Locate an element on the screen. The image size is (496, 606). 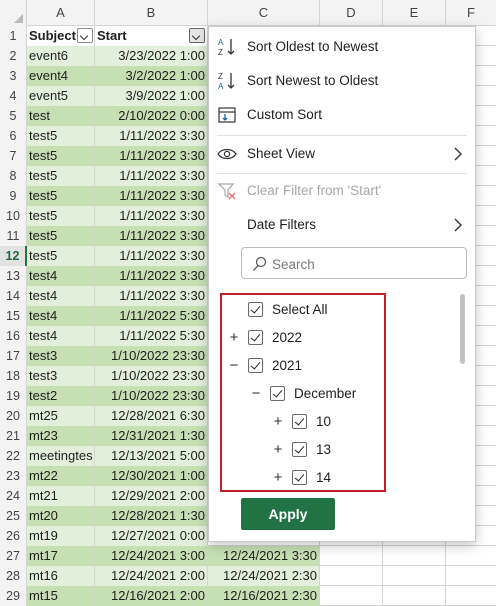
filter-list-item: +13 is located at coordinates (302, 451).